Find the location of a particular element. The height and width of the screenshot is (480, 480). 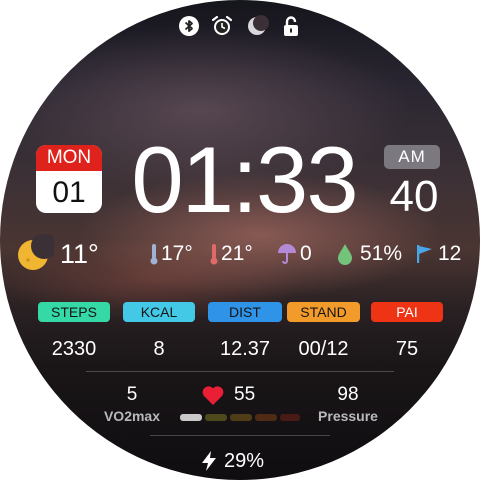

battery-percent: 29% is located at coordinates (264, 461).